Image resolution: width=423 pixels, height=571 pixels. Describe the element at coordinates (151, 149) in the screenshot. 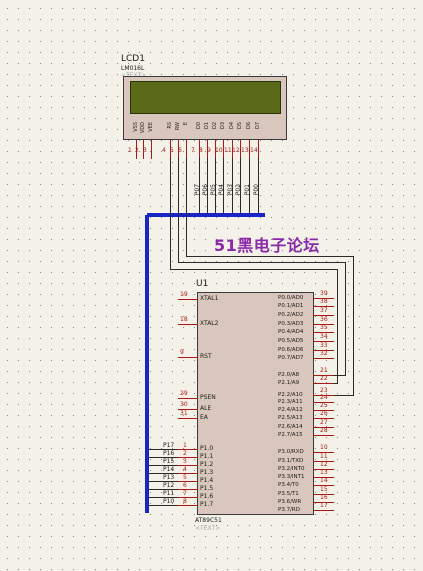

I see `lcd-pin-stub` at that location.